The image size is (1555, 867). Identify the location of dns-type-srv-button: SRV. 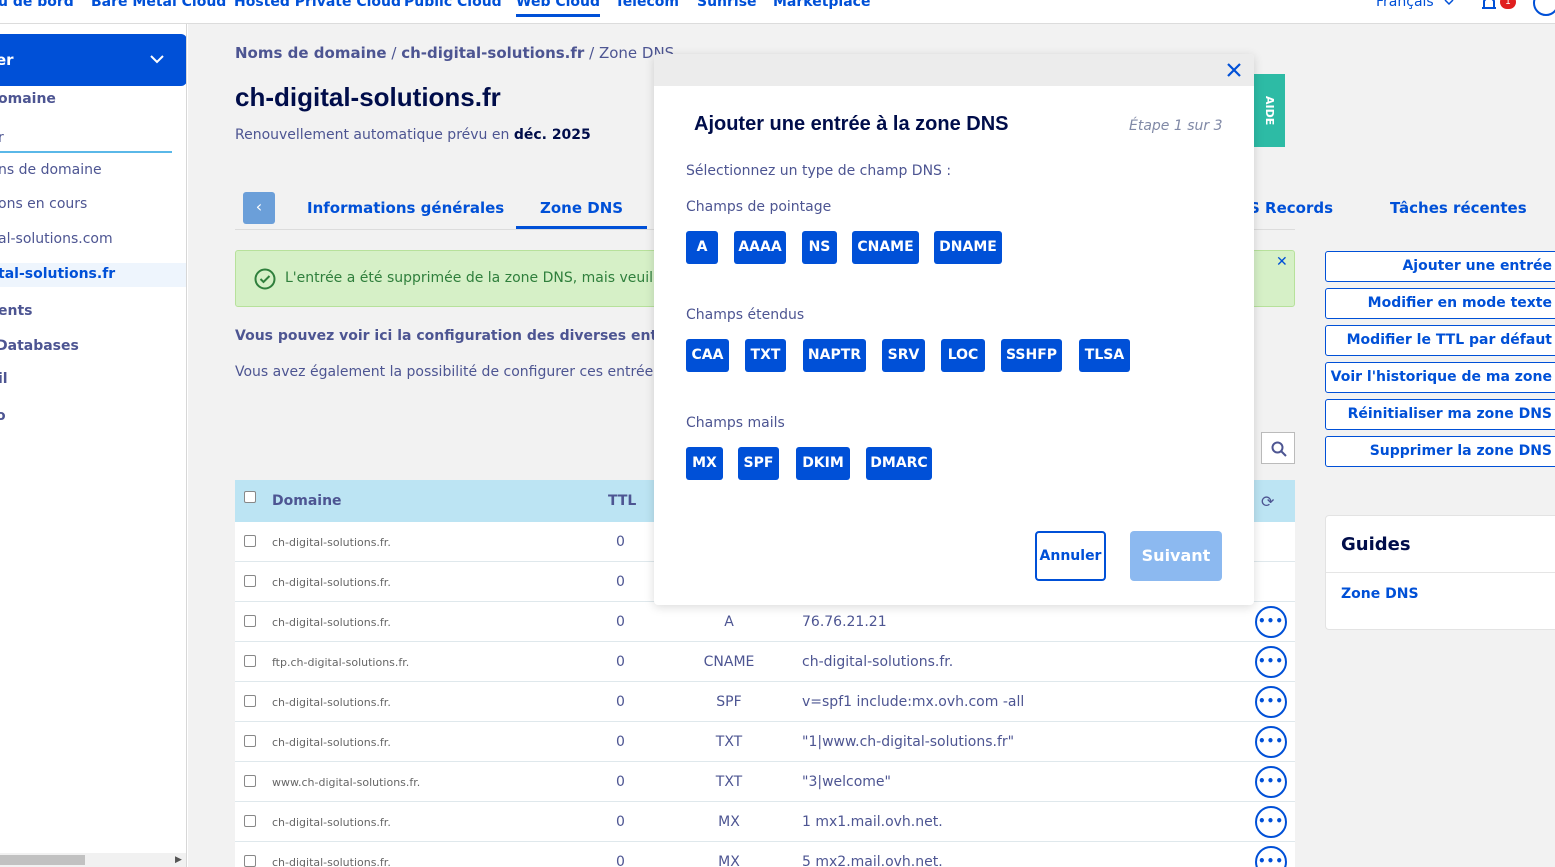
(903, 355).